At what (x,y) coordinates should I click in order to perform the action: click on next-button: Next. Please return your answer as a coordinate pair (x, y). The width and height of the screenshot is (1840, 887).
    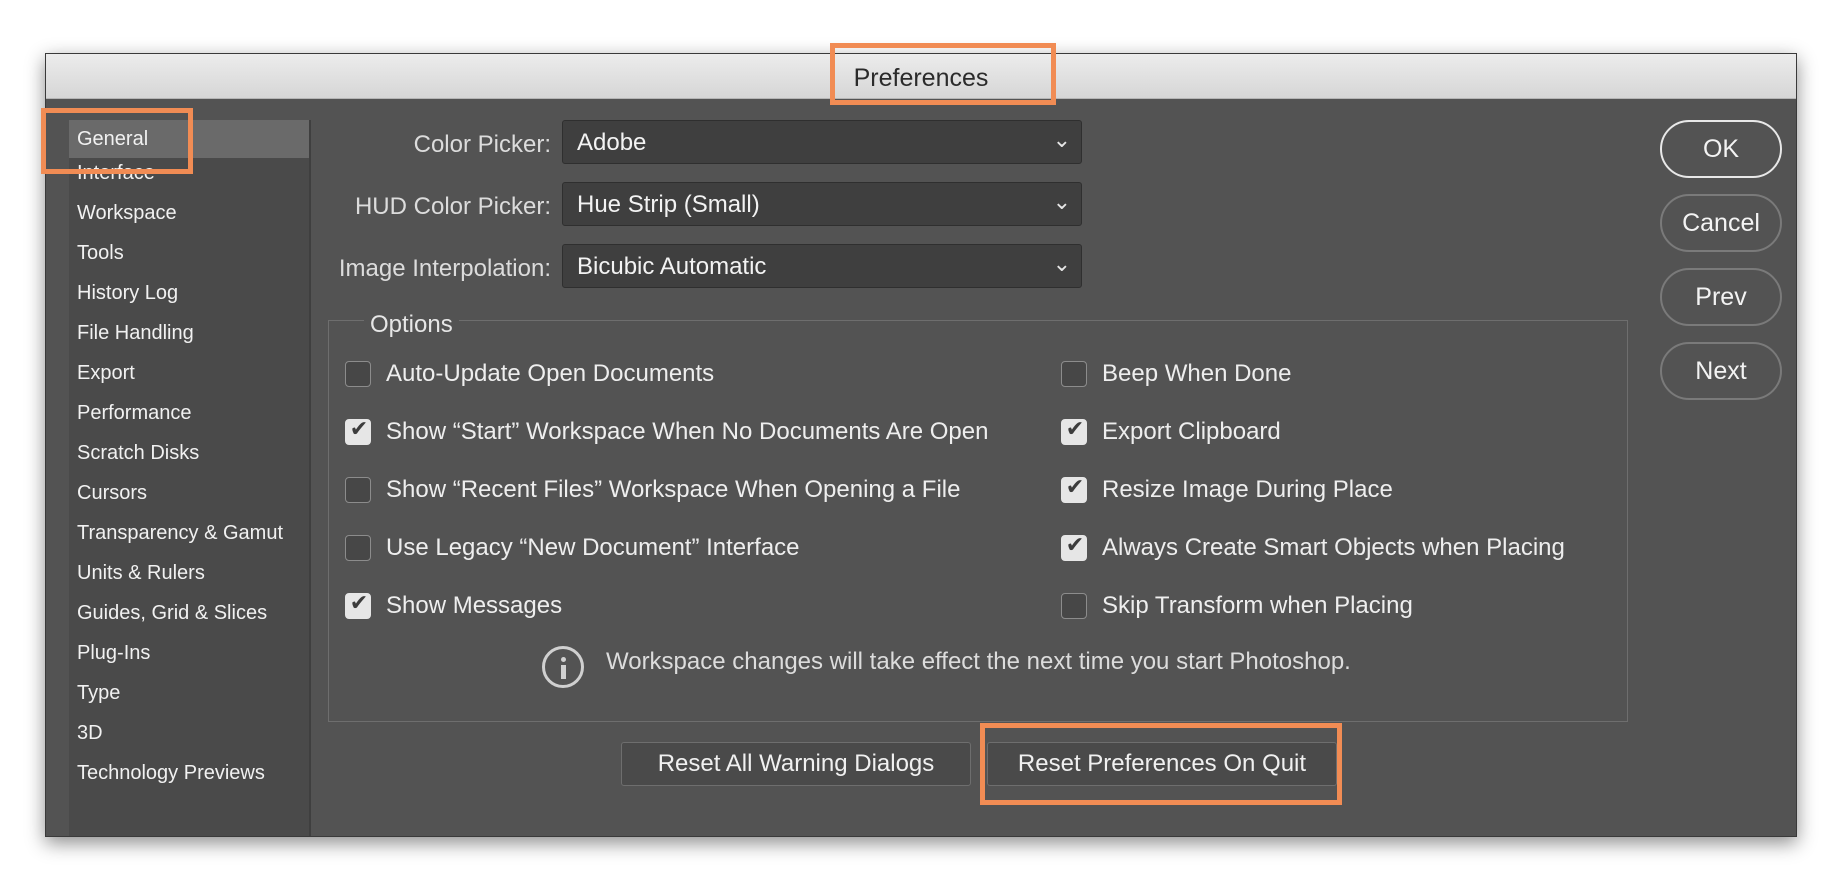
    Looking at the image, I should click on (1721, 371).